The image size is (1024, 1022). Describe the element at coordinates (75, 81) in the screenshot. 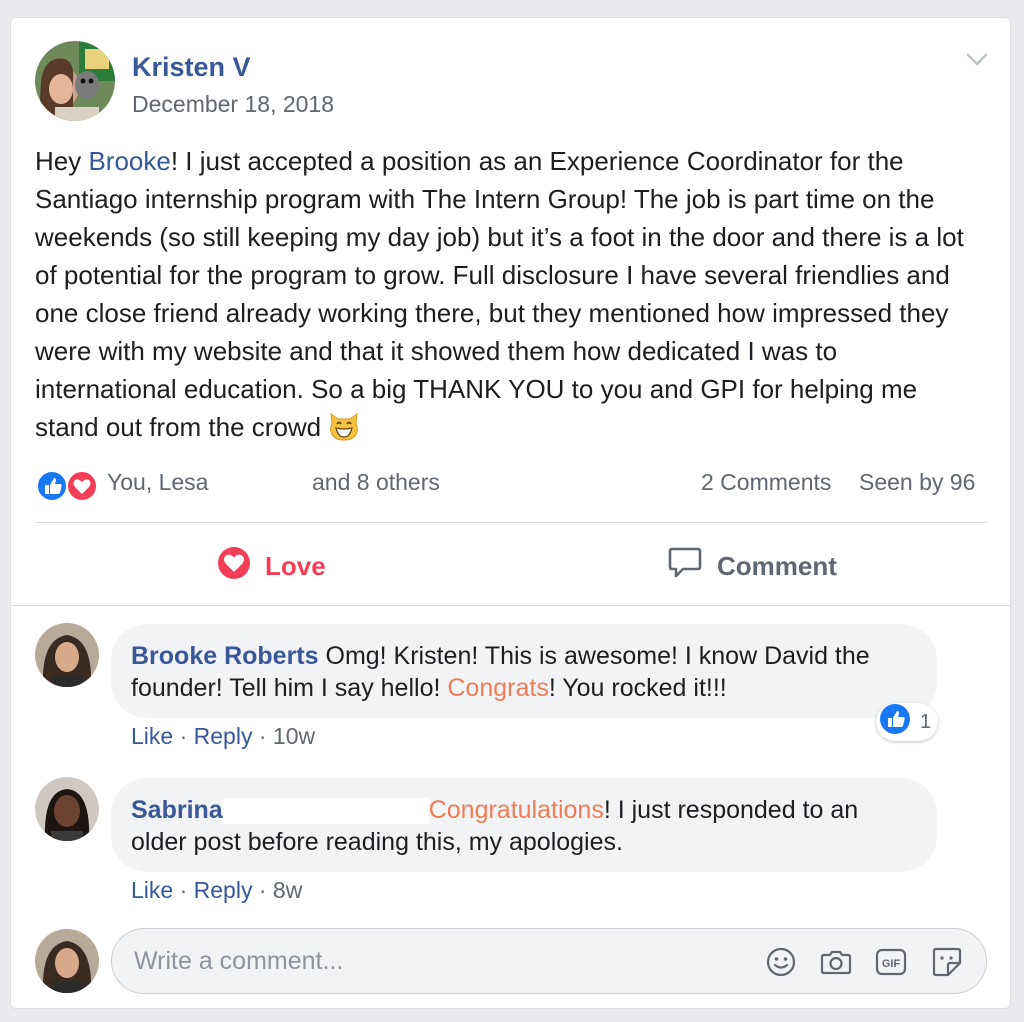

I see `author-avatar` at that location.